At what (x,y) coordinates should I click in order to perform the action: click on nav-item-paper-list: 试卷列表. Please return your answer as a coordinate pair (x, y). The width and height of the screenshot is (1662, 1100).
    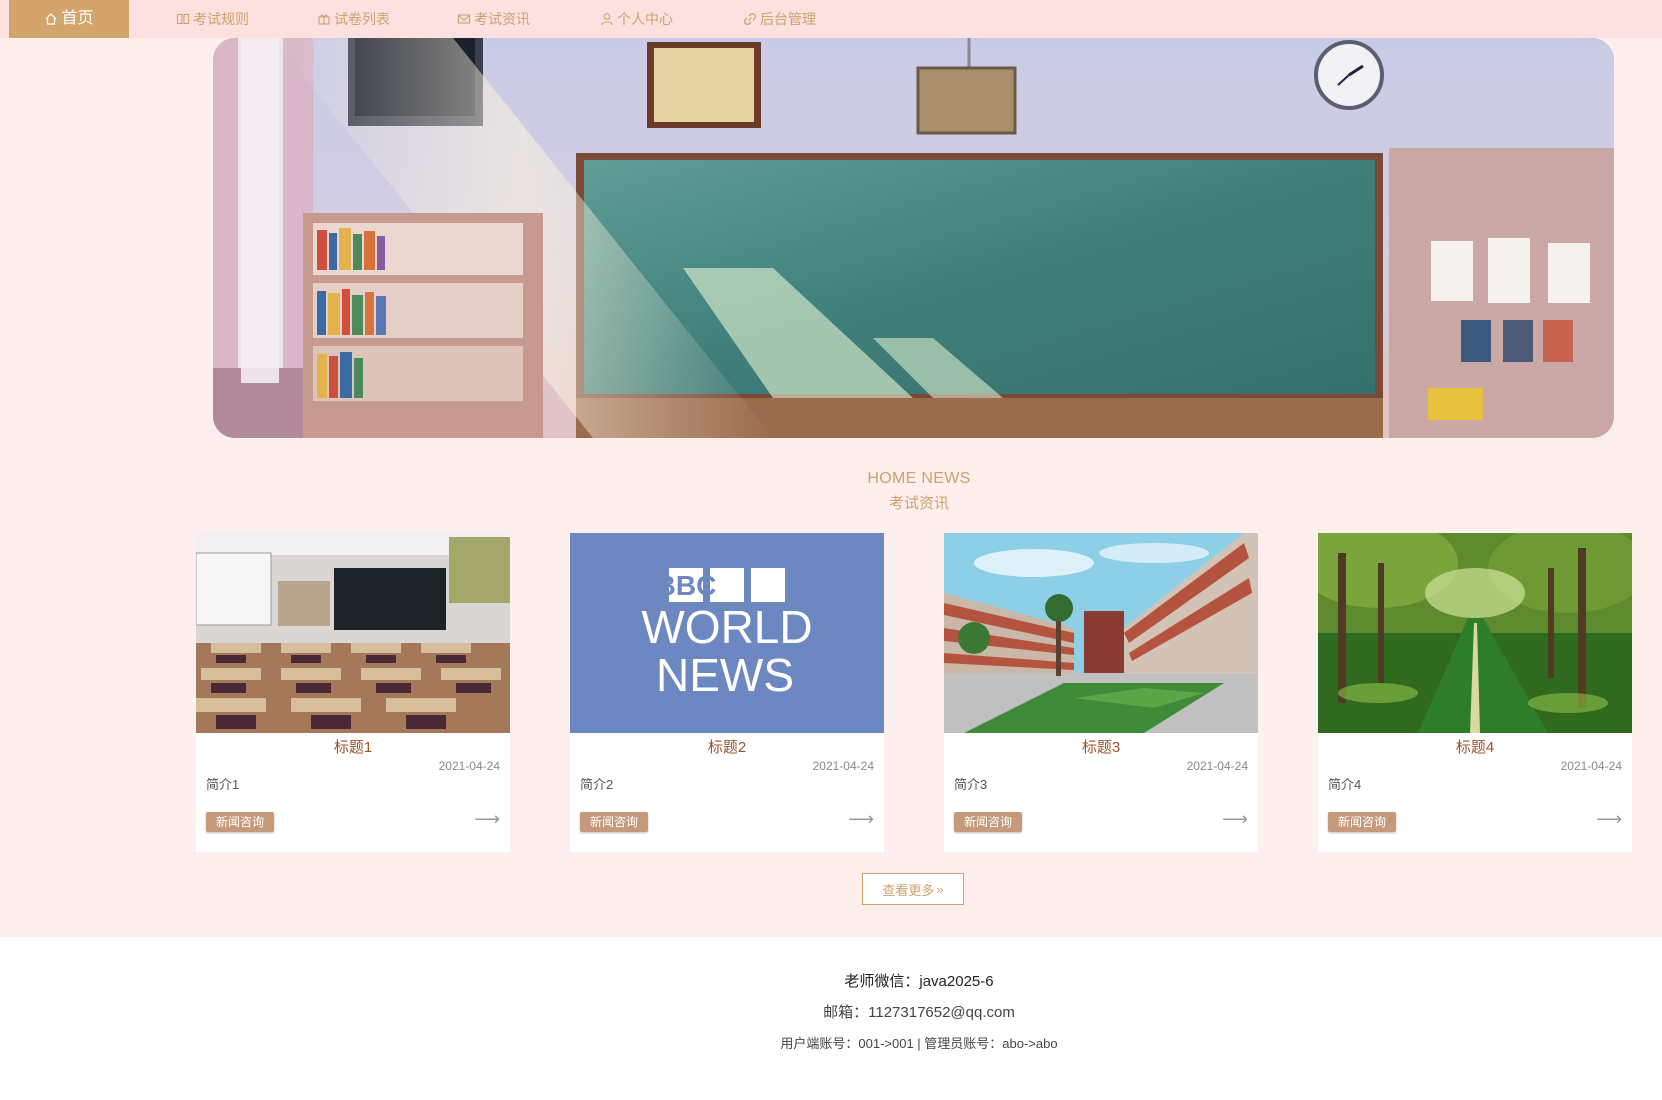
    Looking at the image, I should click on (353, 19).